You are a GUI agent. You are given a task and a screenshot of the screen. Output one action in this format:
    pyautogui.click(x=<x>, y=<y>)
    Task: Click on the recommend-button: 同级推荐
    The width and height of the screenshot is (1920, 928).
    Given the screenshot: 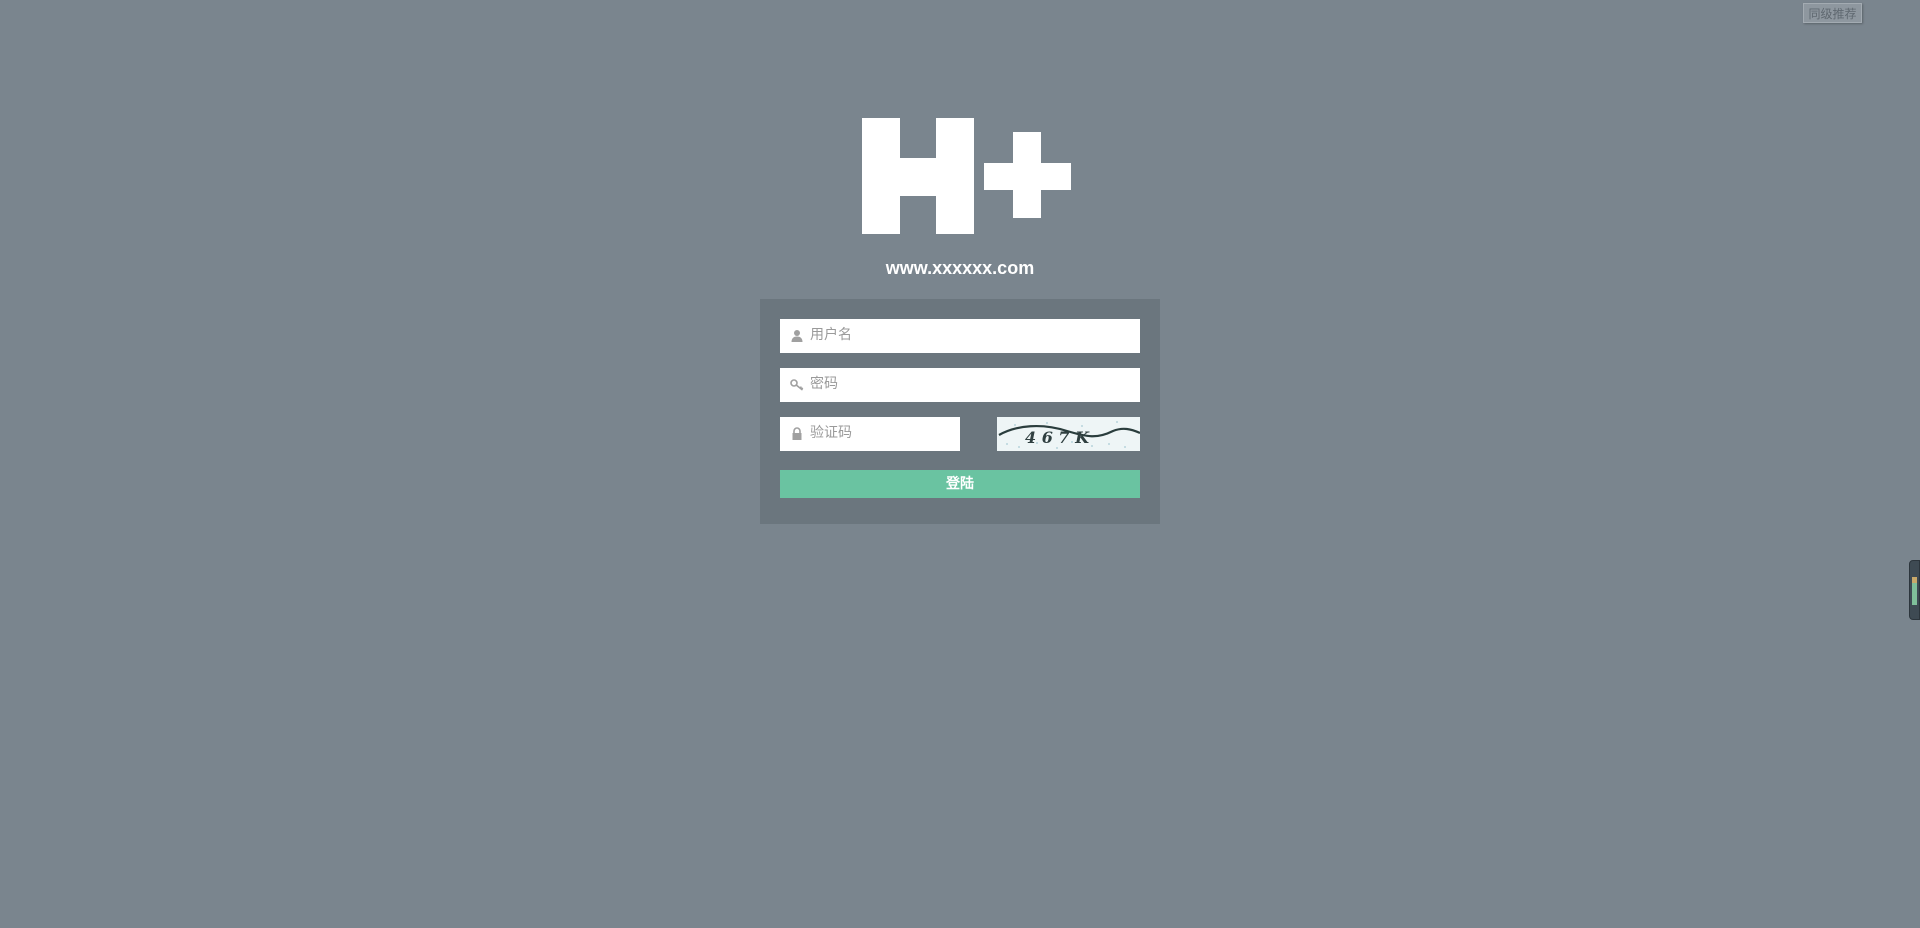 What is the action you would take?
    pyautogui.click(x=1832, y=13)
    